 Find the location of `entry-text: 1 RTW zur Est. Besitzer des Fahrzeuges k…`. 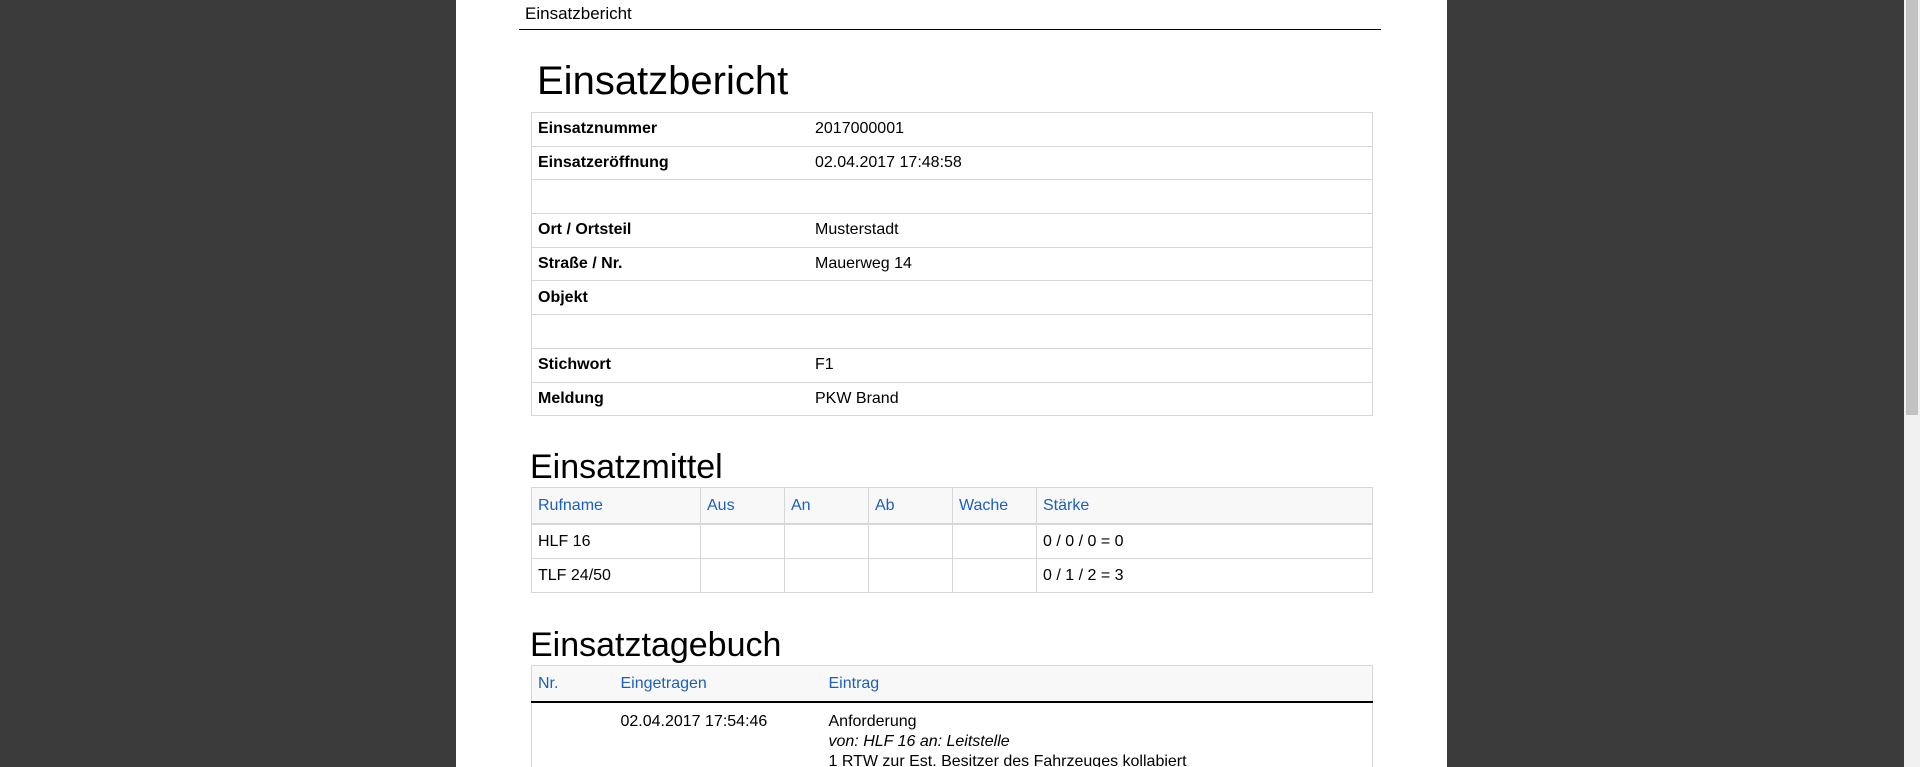

entry-text: 1 RTW zur Est. Besitzer des Fahrzeuges k… is located at coordinates (1007, 760).